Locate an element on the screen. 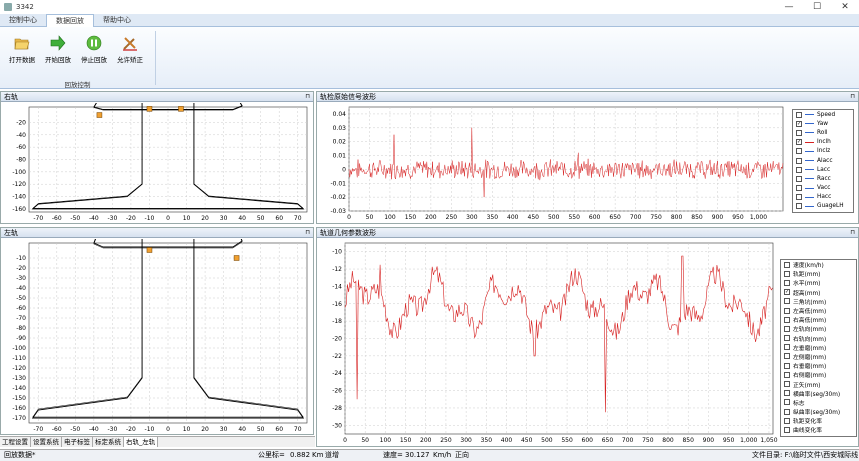 Image resolution: width=859 pixels, height=461 pixels. legend-item: 右轨向(mm) is located at coordinates (818, 338).